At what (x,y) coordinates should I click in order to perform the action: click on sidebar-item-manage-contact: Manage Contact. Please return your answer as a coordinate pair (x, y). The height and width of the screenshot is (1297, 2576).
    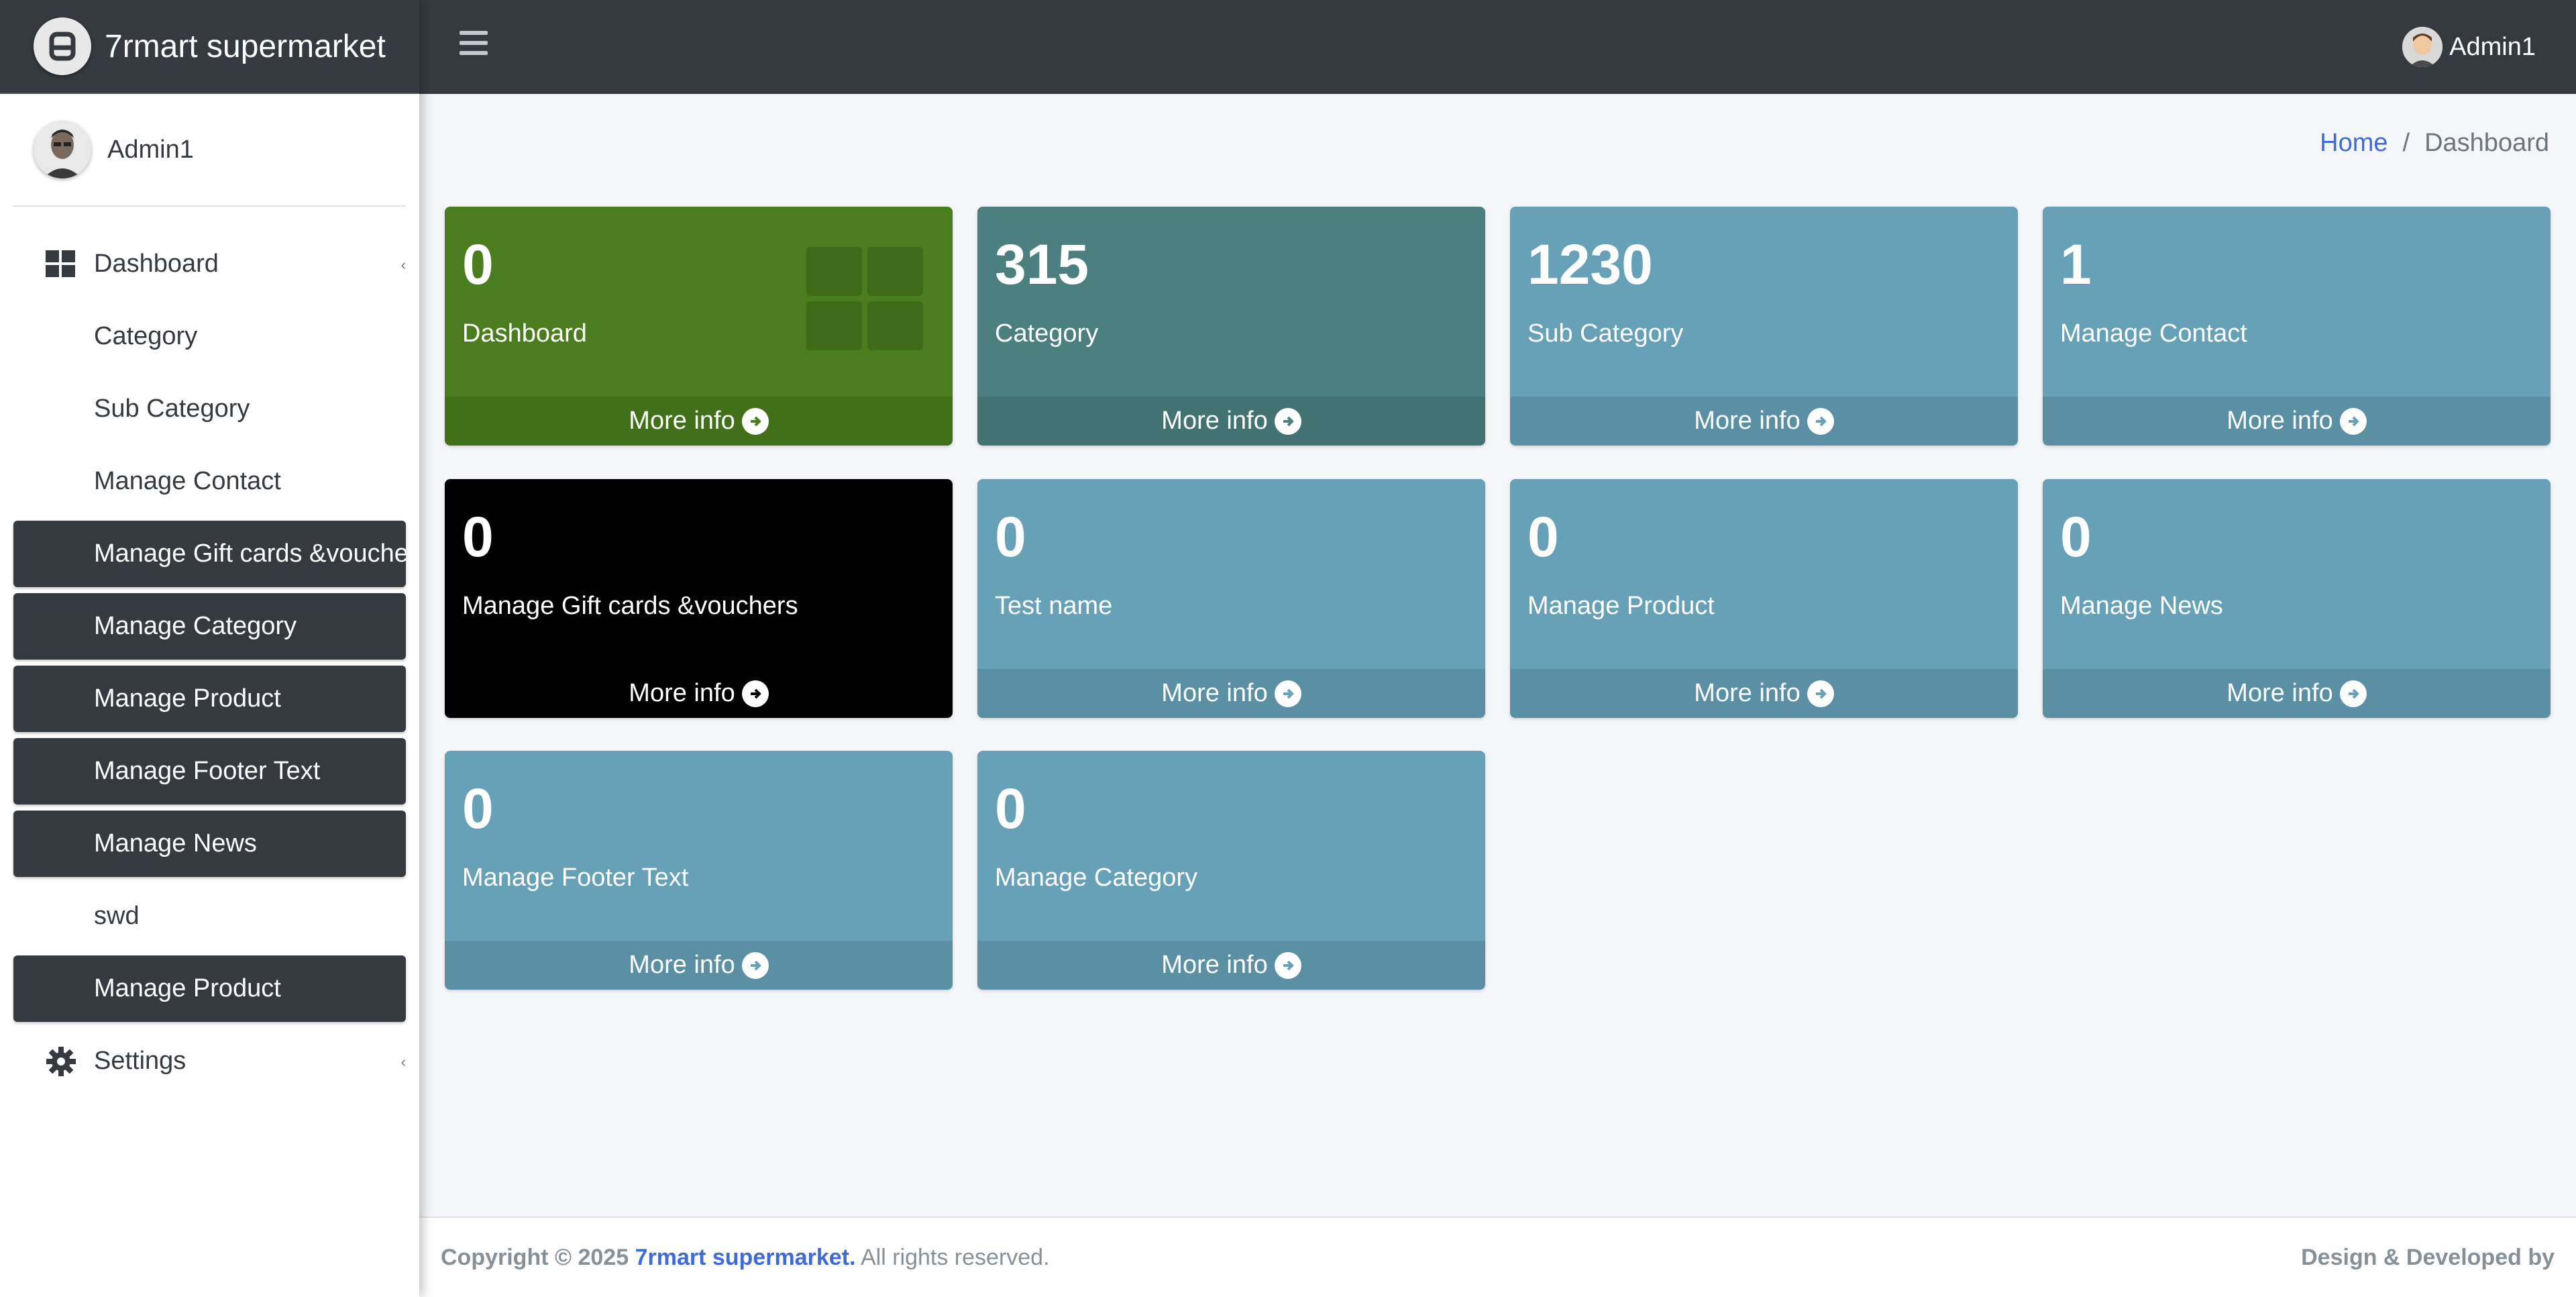
    Looking at the image, I should click on (209, 481).